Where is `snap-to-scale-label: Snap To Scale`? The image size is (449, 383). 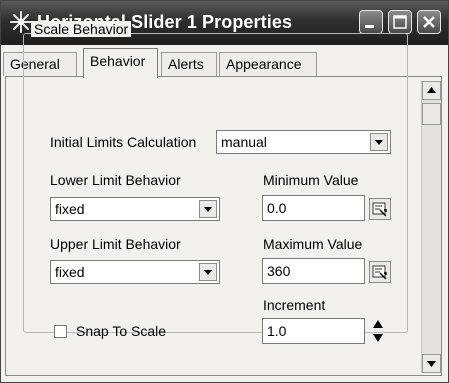
snap-to-scale-label: Snap To Scale is located at coordinates (121, 331).